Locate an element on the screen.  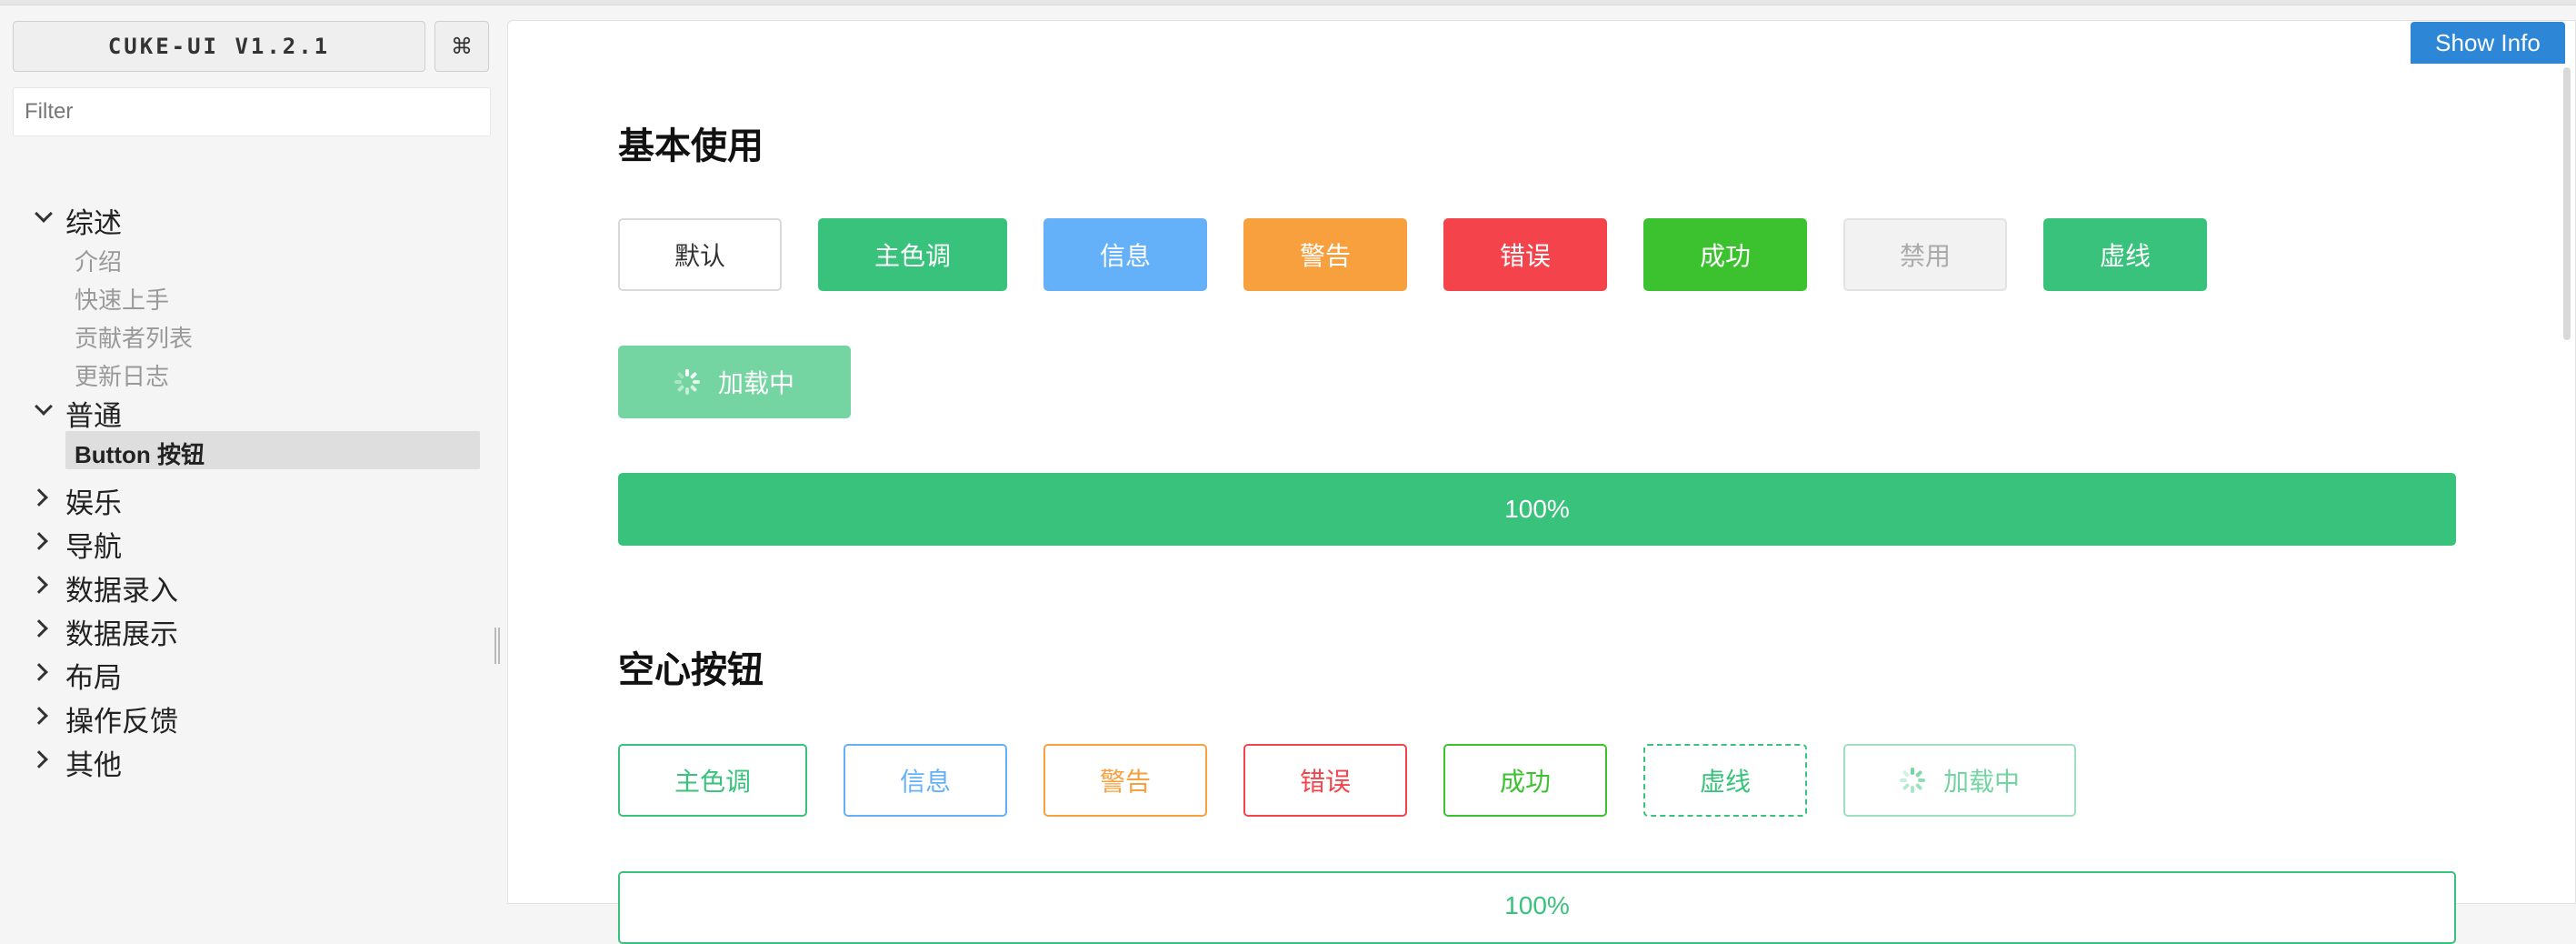
sidebar-group-entertainment: 娱乐 is located at coordinates (252, 499).